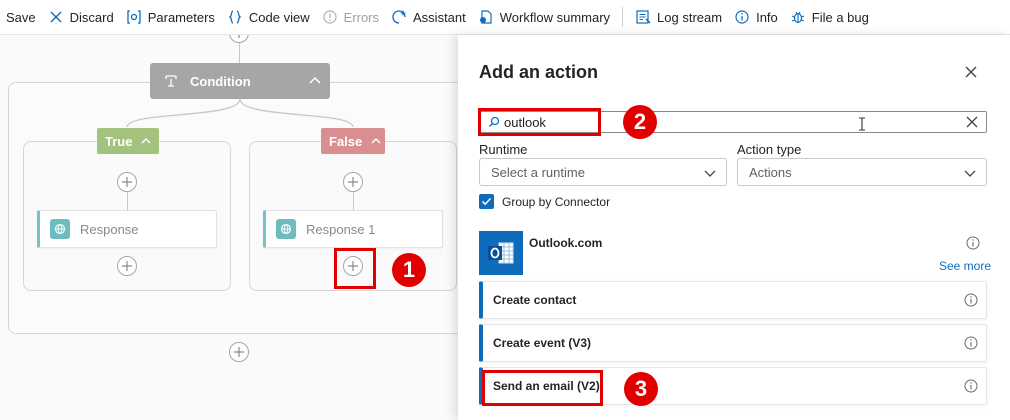 This screenshot has width=1010, height=420. I want to click on discard-label: Discard, so click(91, 17).